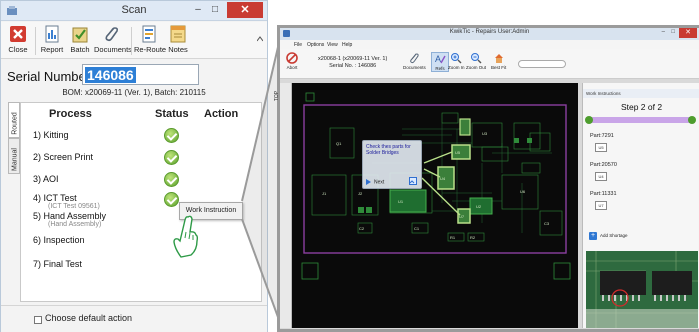  Describe the element at coordinates (89, 318) in the screenshot. I see `default-action-label: Choose default action` at that location.